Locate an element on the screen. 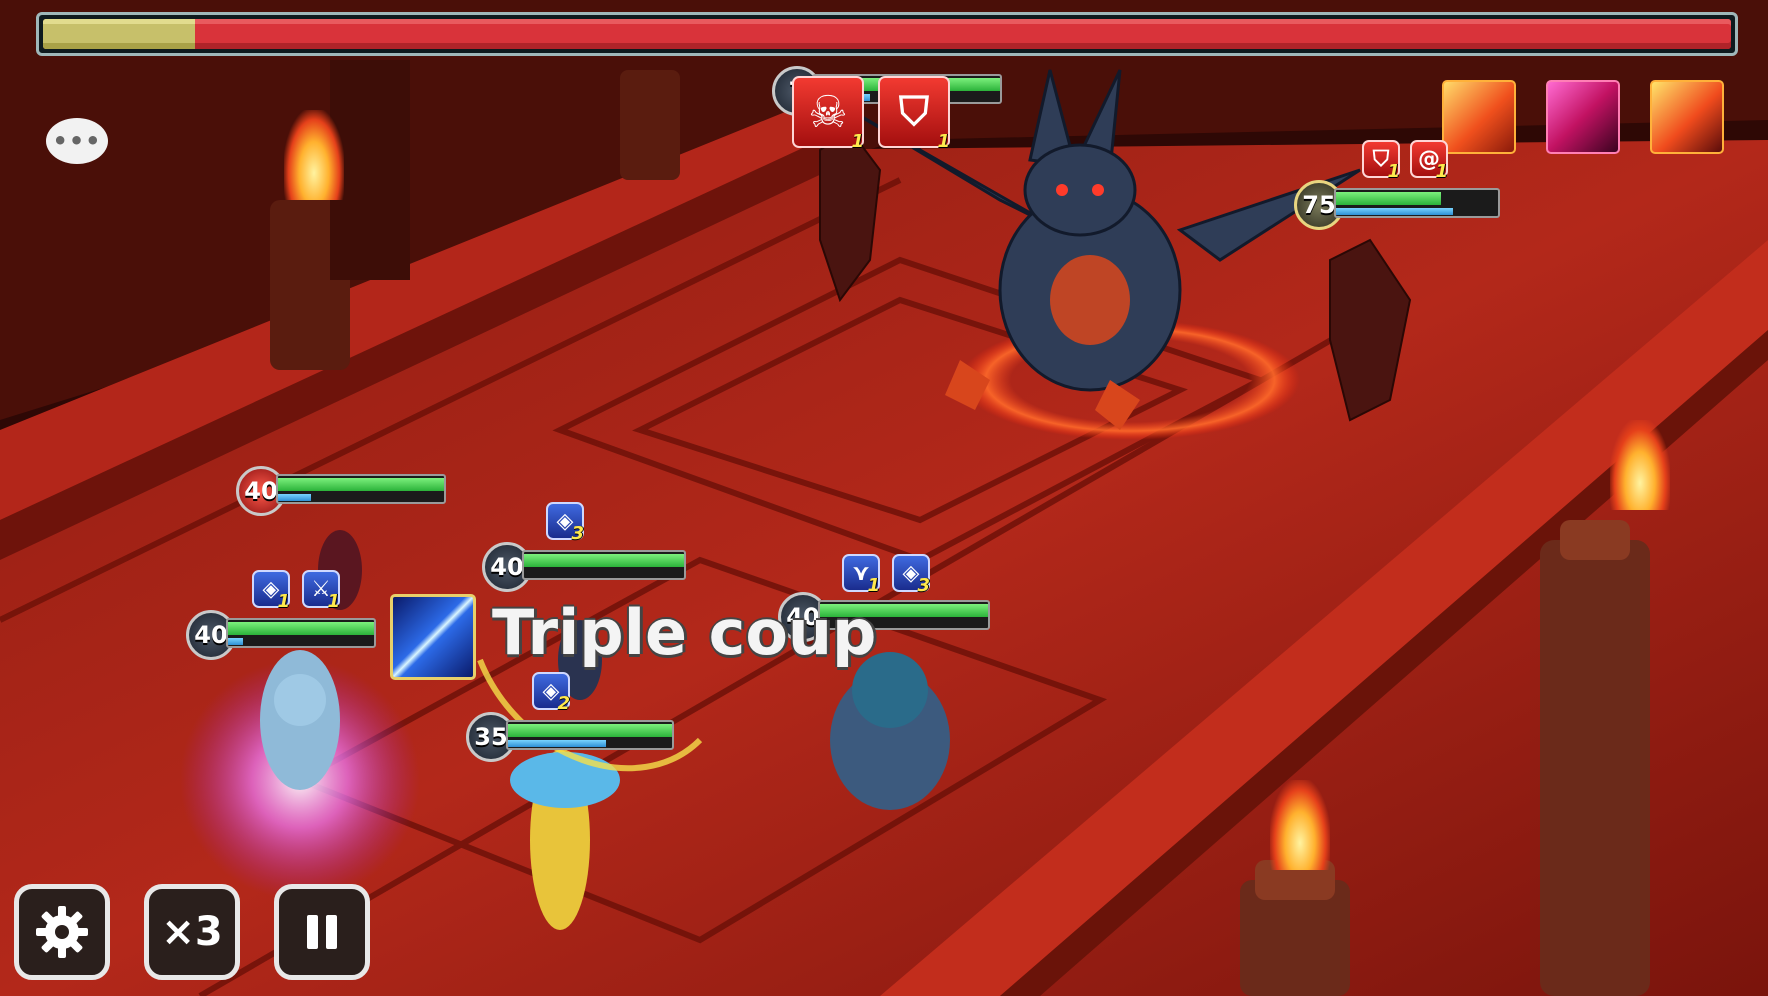 Image resolution: width=1768 pixels, height=996 pixels. speed-label: ×3 is located at coordinates (192, 932).